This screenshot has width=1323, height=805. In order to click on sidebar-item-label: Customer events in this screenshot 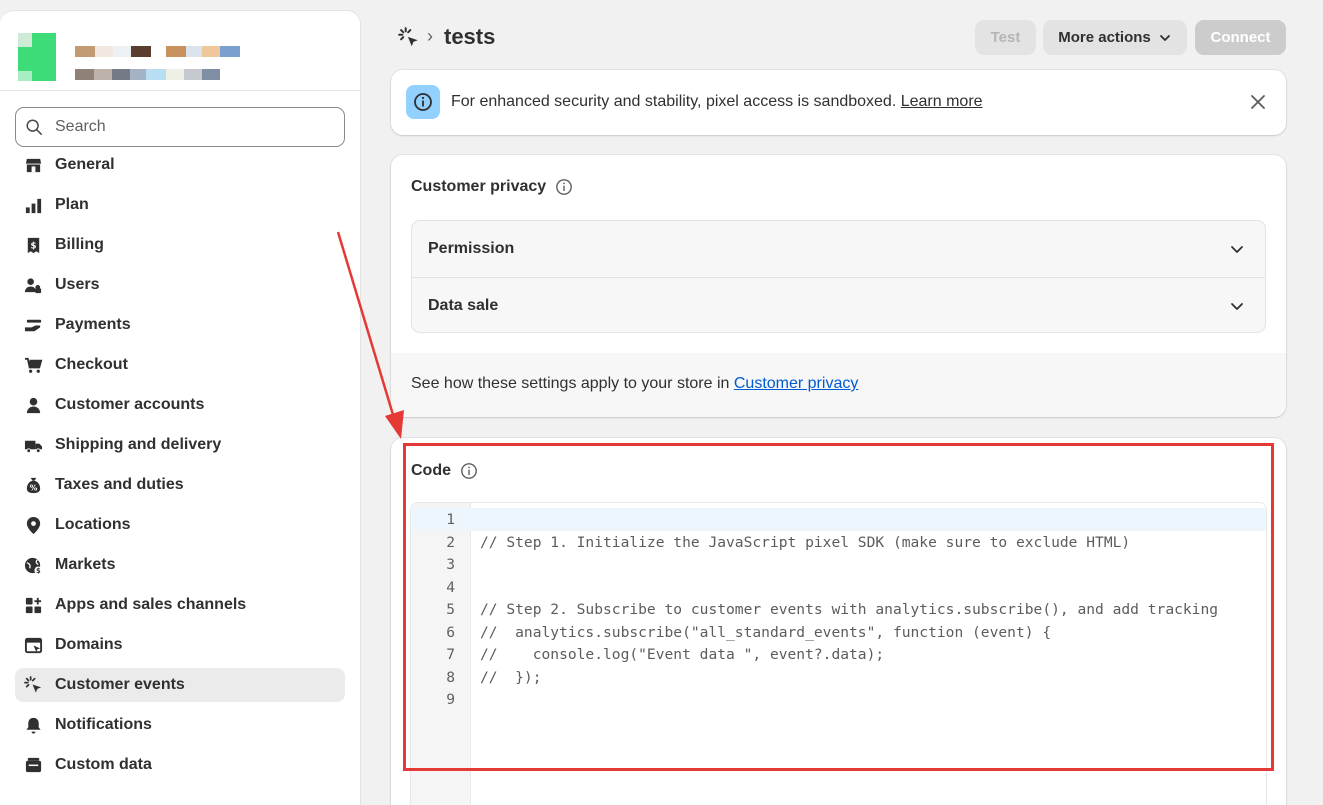, I will do `click(120, 684)`.